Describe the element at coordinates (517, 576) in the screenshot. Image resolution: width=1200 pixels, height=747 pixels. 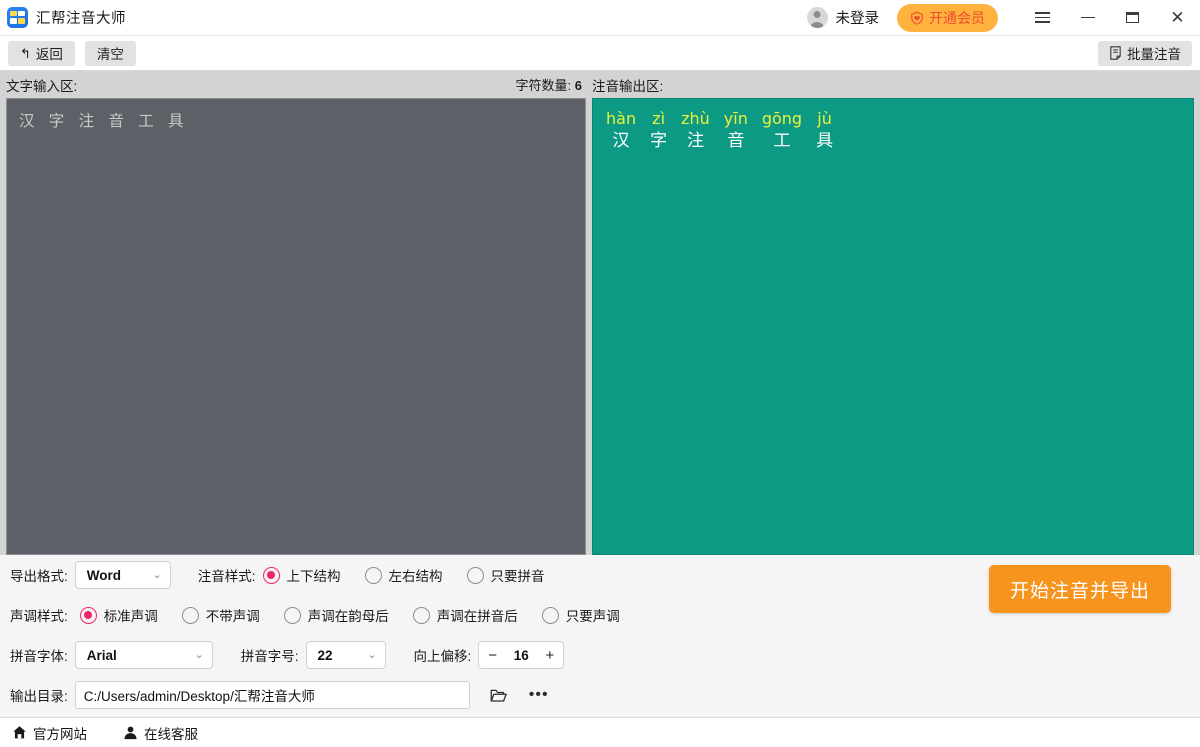
I see `radio-label: 只要拼音` at that location.